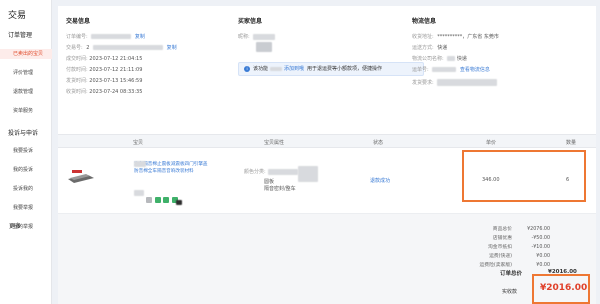 The height and width of the screenshot is (304, 600). Describe the element at coordinates (264, 36) in the screenshot. I see `buyer-nickname-redacted` at that location.